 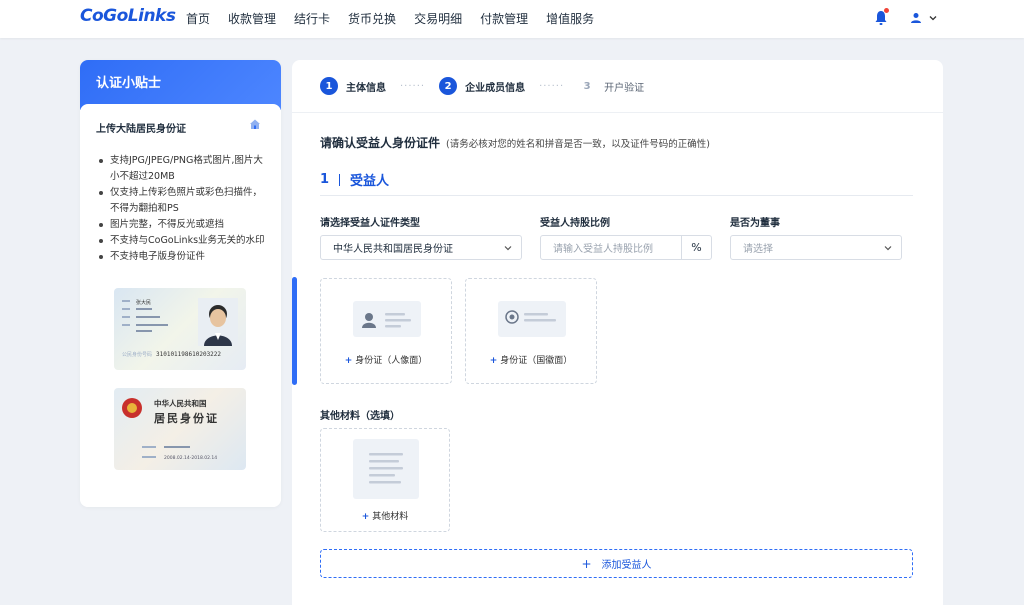 I want to click on card-back-subtitle: 居民身份证, so click(x=186, y=418).